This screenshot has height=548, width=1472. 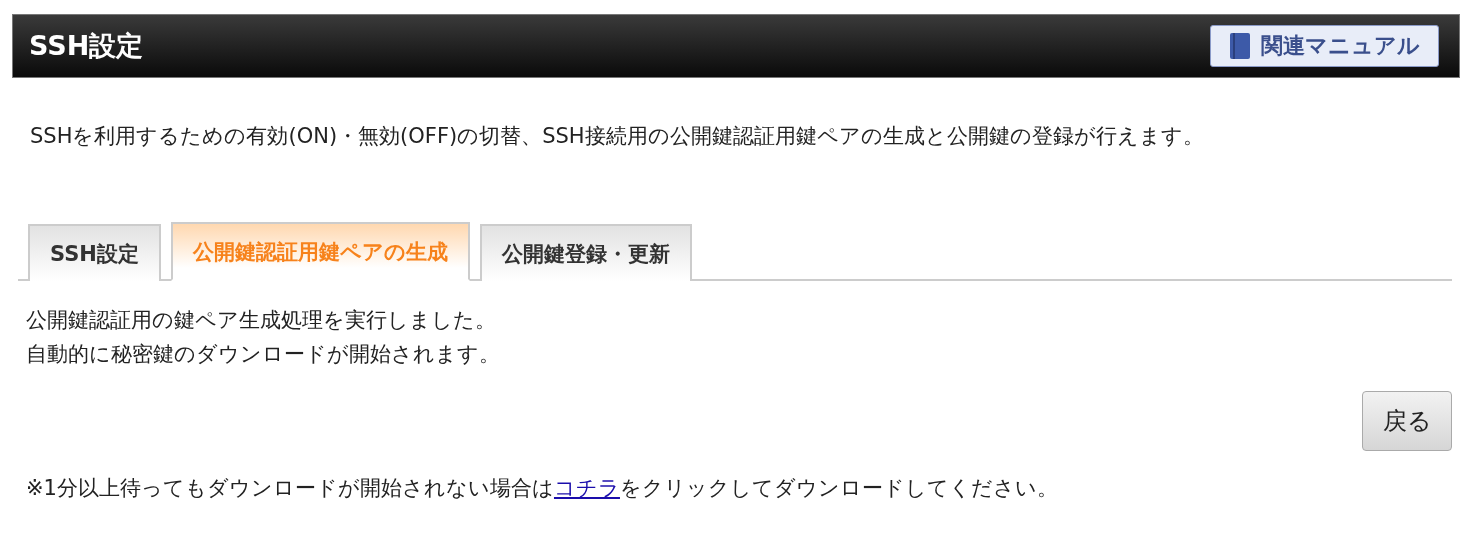 I want to click on back-button: 戻る, so click(x=1407, y=421).